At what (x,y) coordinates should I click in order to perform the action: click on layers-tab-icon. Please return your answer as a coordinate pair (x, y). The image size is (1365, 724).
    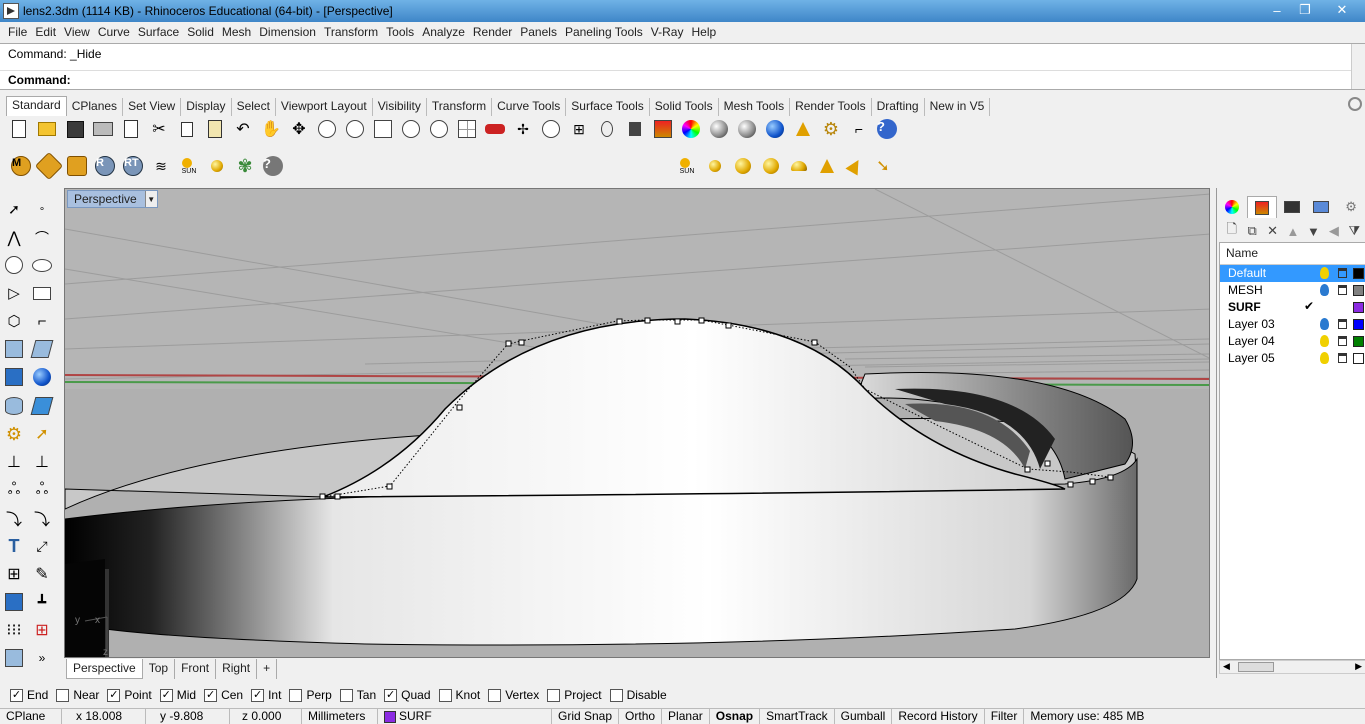
    Looking at the image, I should click on (1261, 207).